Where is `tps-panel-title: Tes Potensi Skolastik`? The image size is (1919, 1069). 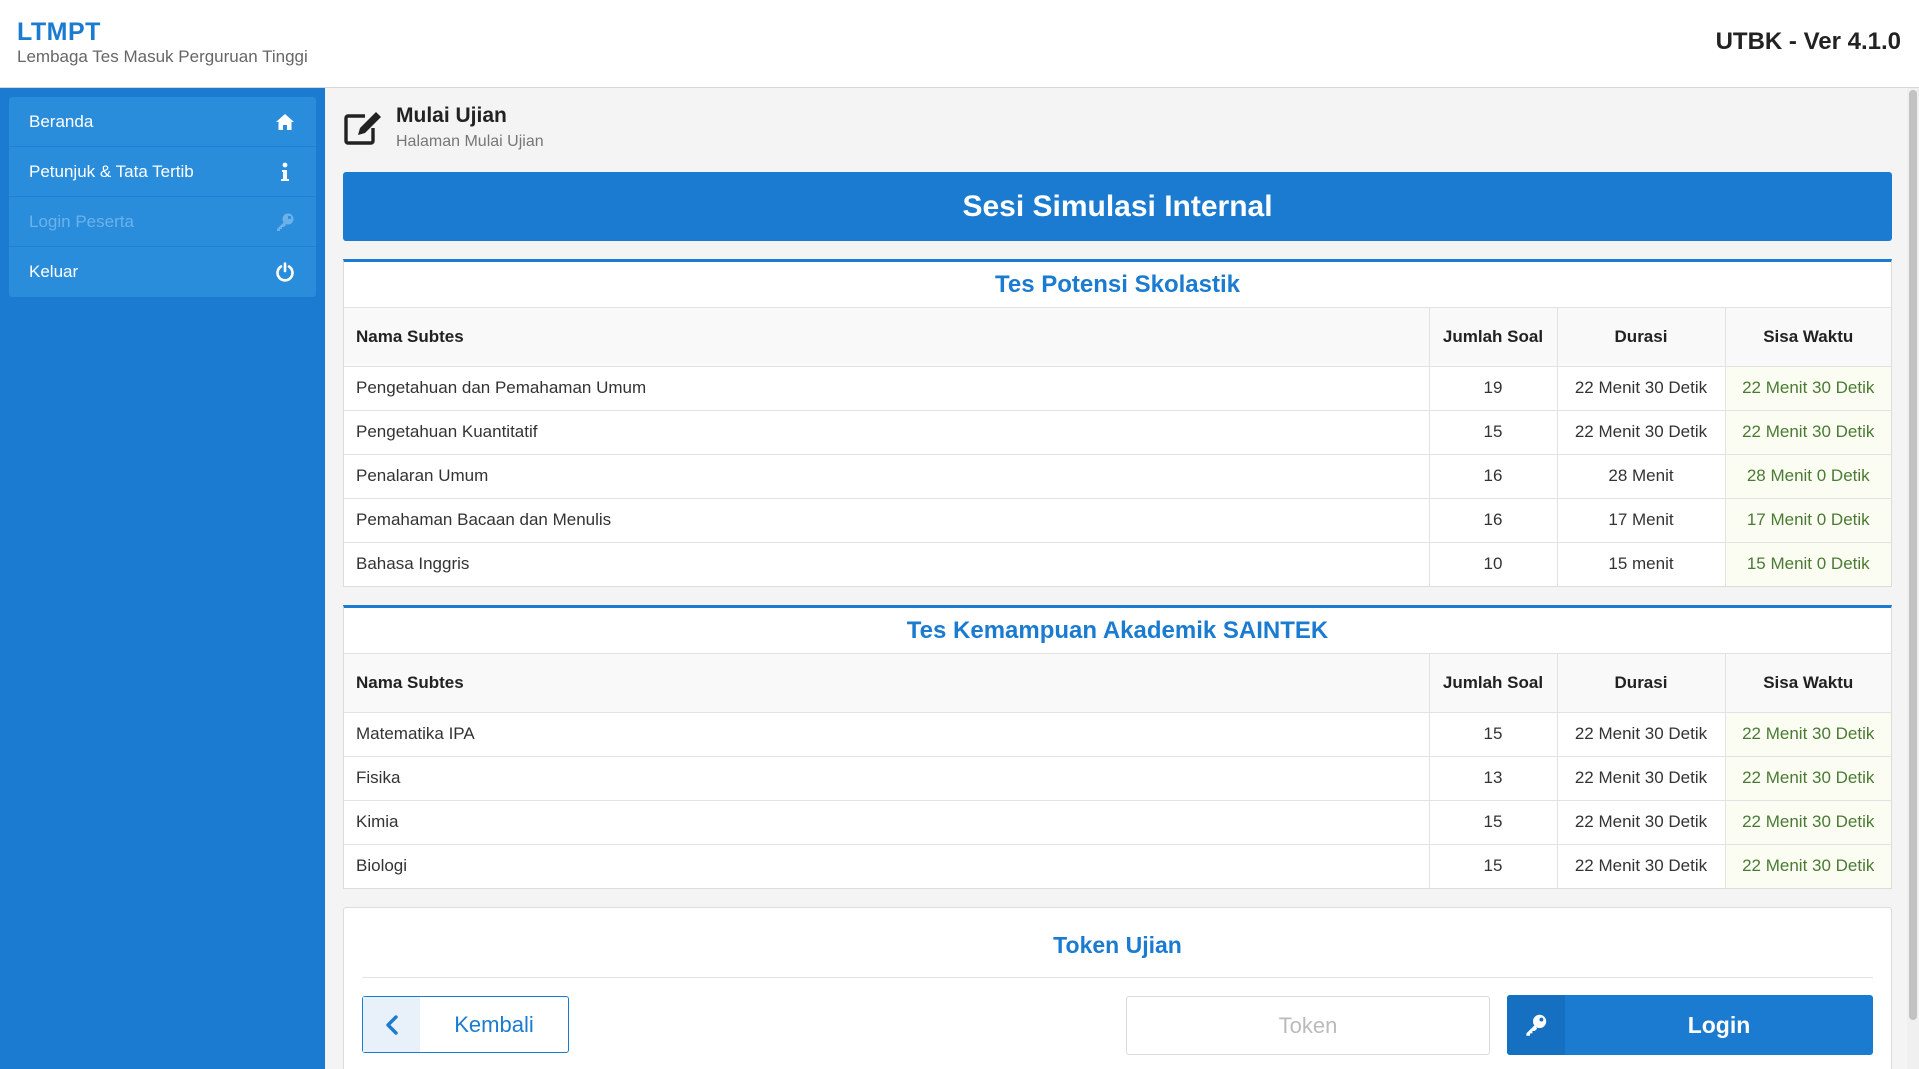 tps-panel-title: Tes Potensi Skolastik is located at coordinates (1117, 285).